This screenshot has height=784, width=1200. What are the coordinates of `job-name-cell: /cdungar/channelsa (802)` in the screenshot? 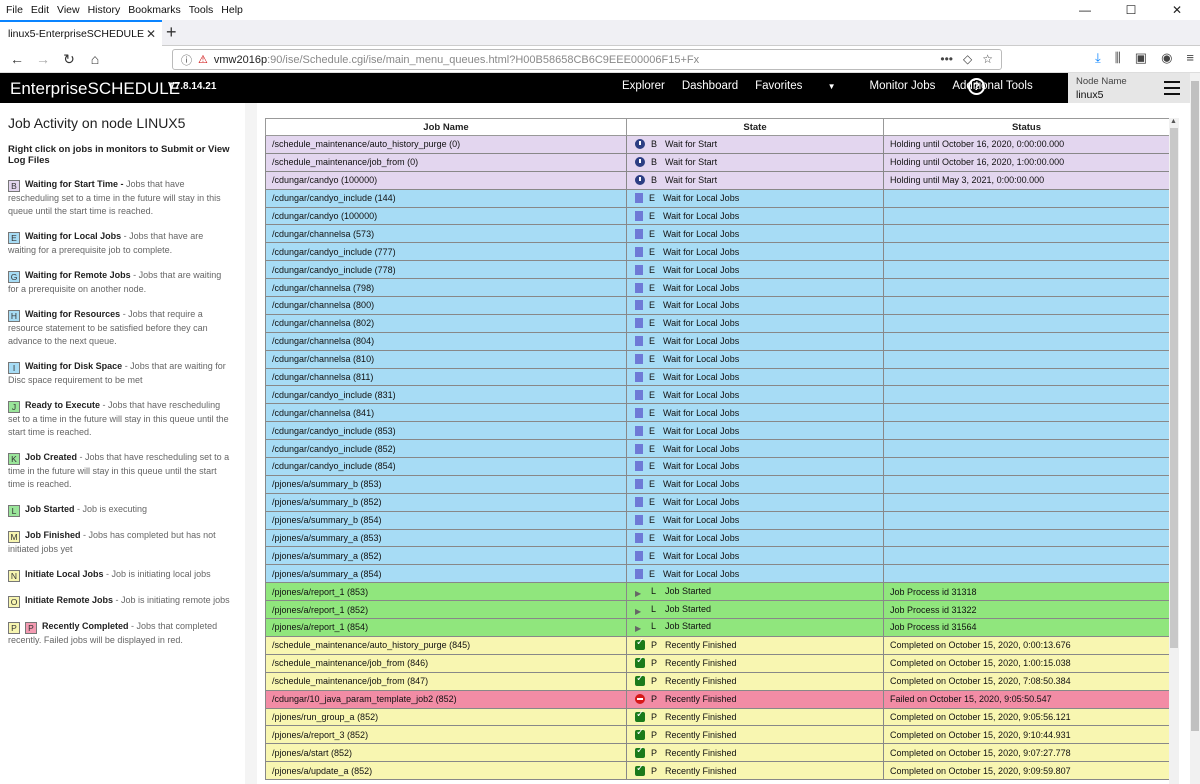 It's located at (446, 323).